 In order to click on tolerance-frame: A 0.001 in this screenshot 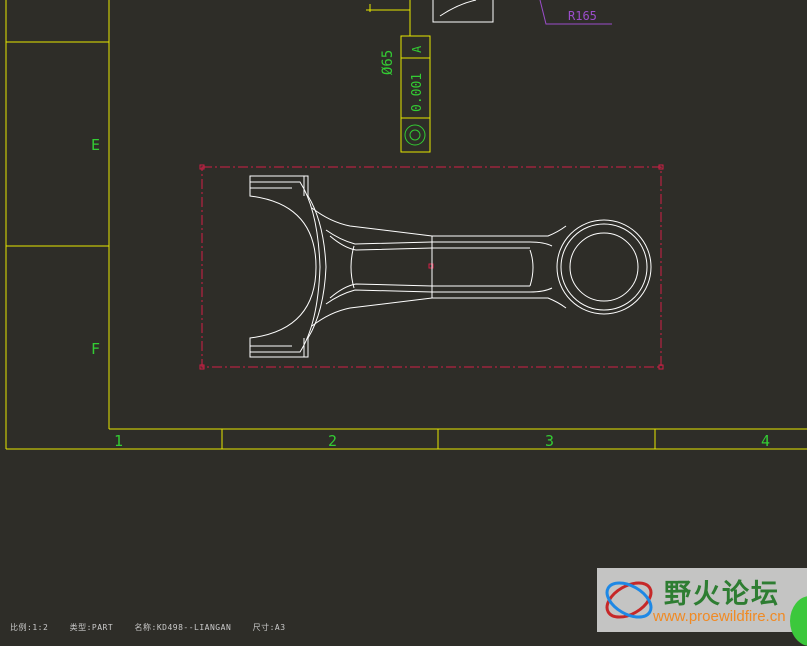, I will do `click(415, 94)`.